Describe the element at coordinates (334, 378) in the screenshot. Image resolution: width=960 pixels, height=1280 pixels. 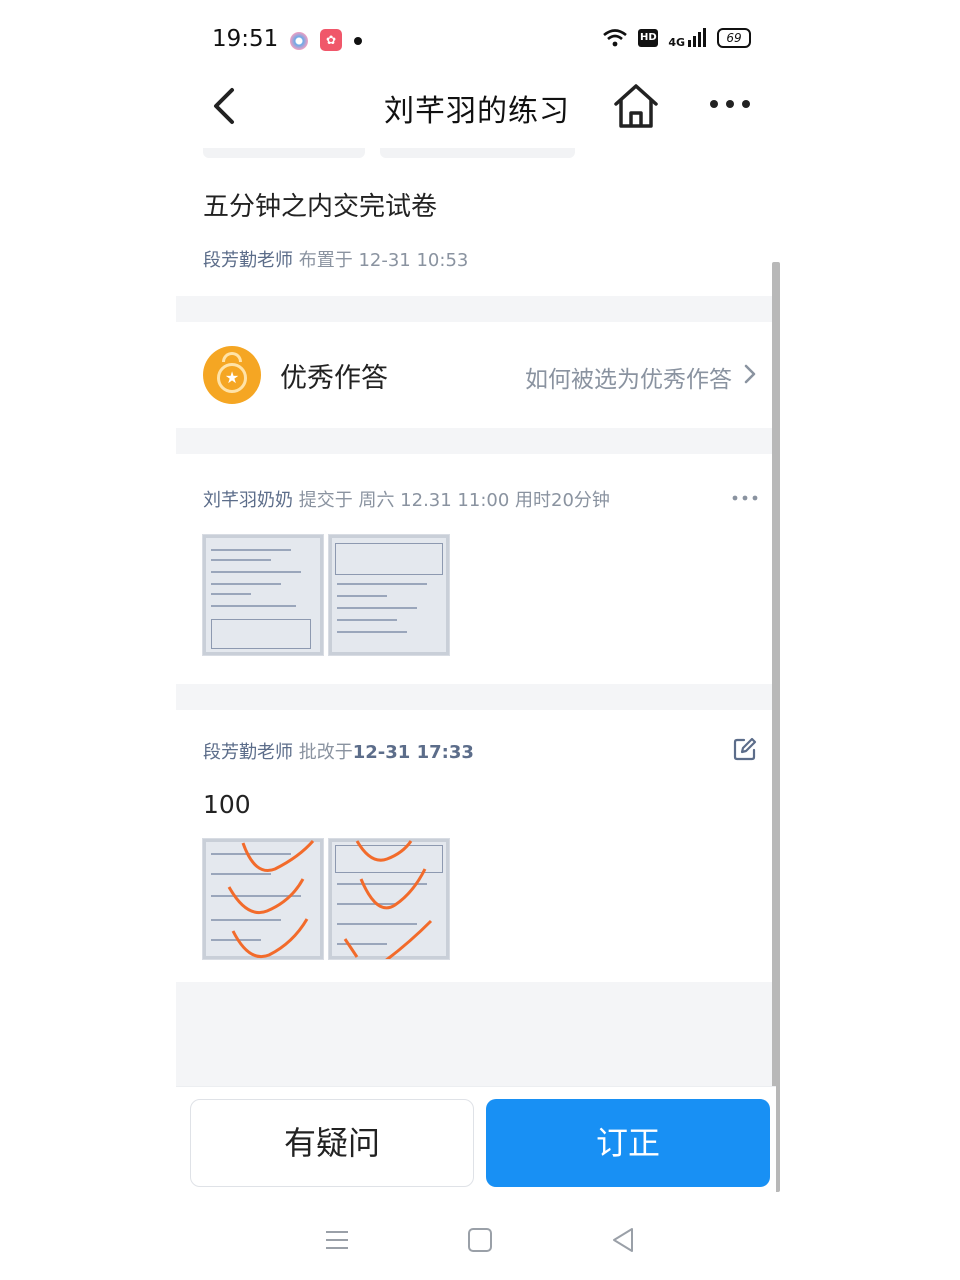
I see `excellent-answers-label: 优秀作答` at that location.